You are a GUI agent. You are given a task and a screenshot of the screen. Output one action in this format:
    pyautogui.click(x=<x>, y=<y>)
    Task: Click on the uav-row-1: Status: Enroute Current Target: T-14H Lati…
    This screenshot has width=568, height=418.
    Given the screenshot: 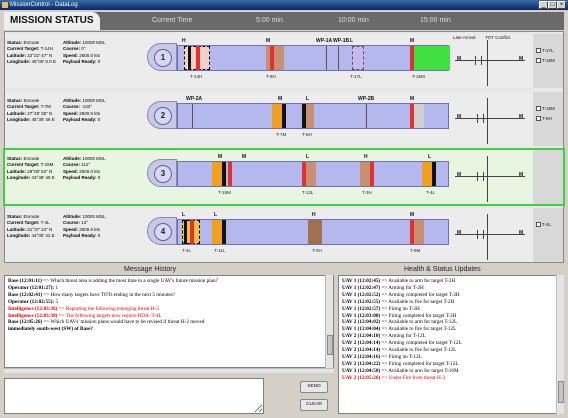 What is the action you would take?
    pyautogui.click(x=284, y=61)
    